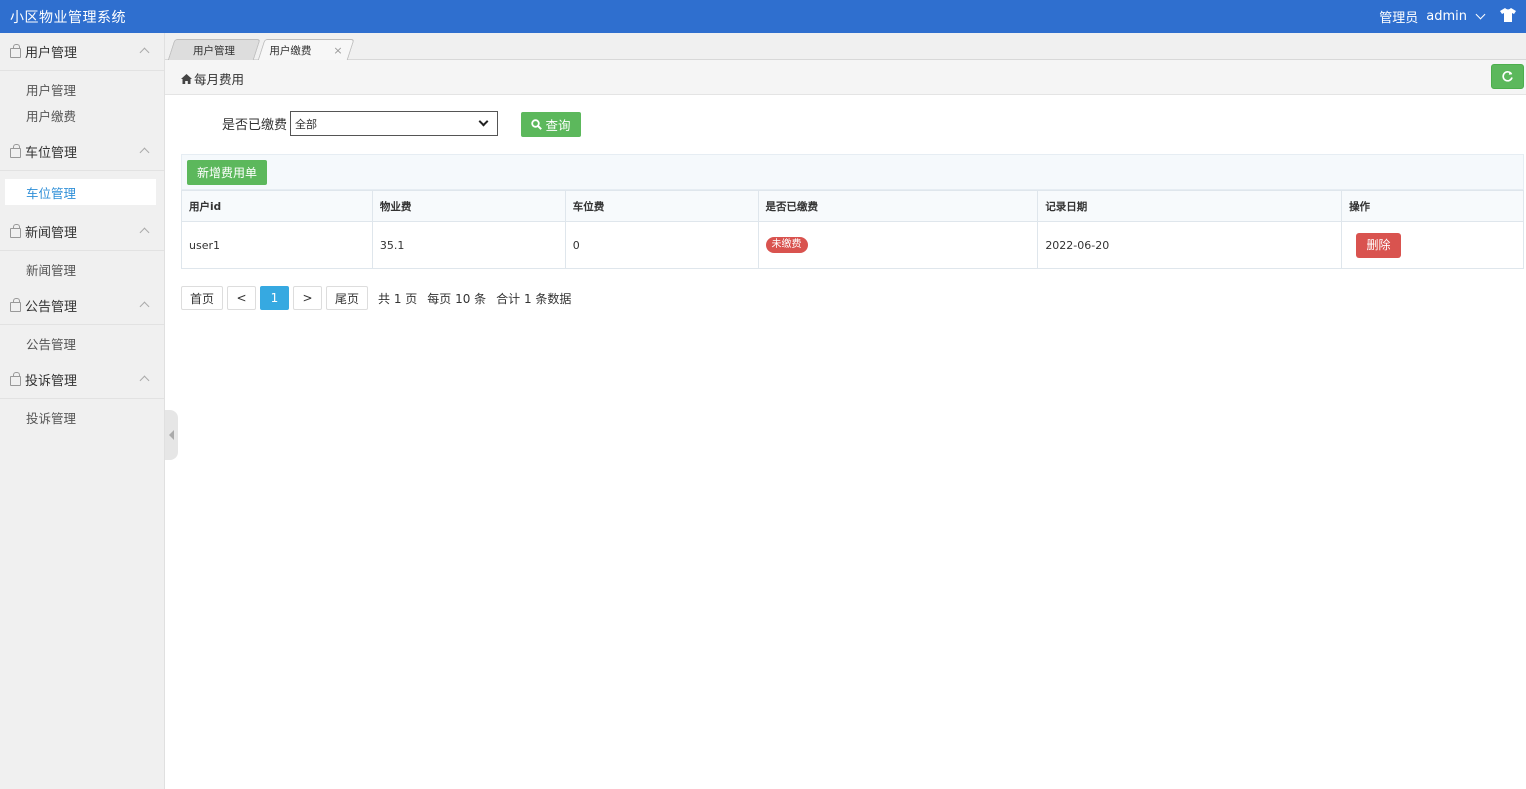 Image resolution: width=1526 pixels, height=789 pixels. Describe the element at coordinates (534, 298) in the screenshot. I see `total-records: 合计 1 条数据` at that location.